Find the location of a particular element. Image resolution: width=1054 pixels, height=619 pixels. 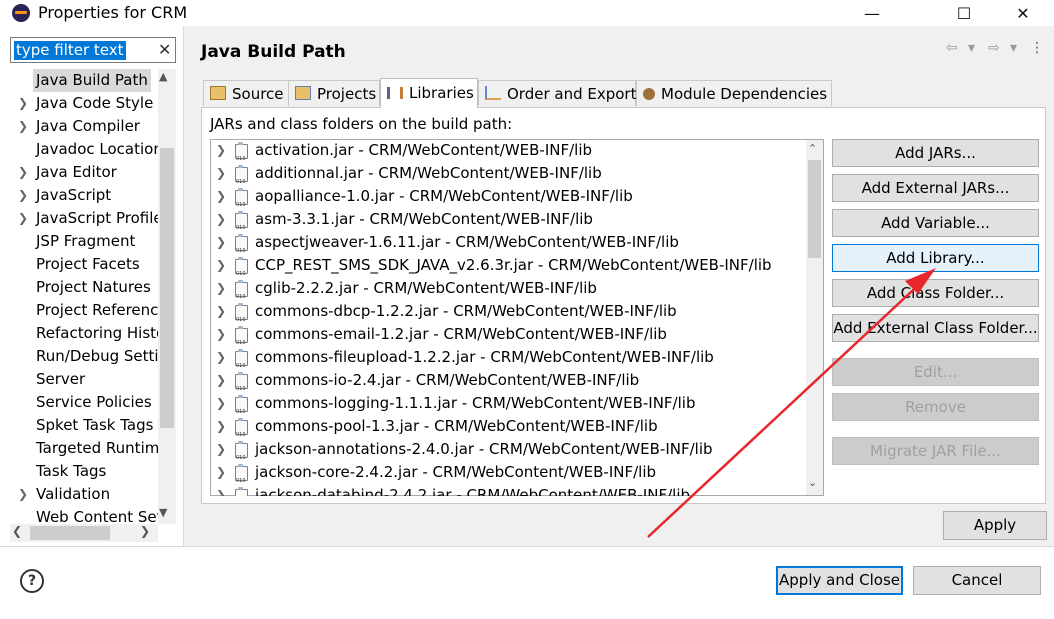

sidebar-item: Targeted Runtimes is located at coordinates (80, 448).